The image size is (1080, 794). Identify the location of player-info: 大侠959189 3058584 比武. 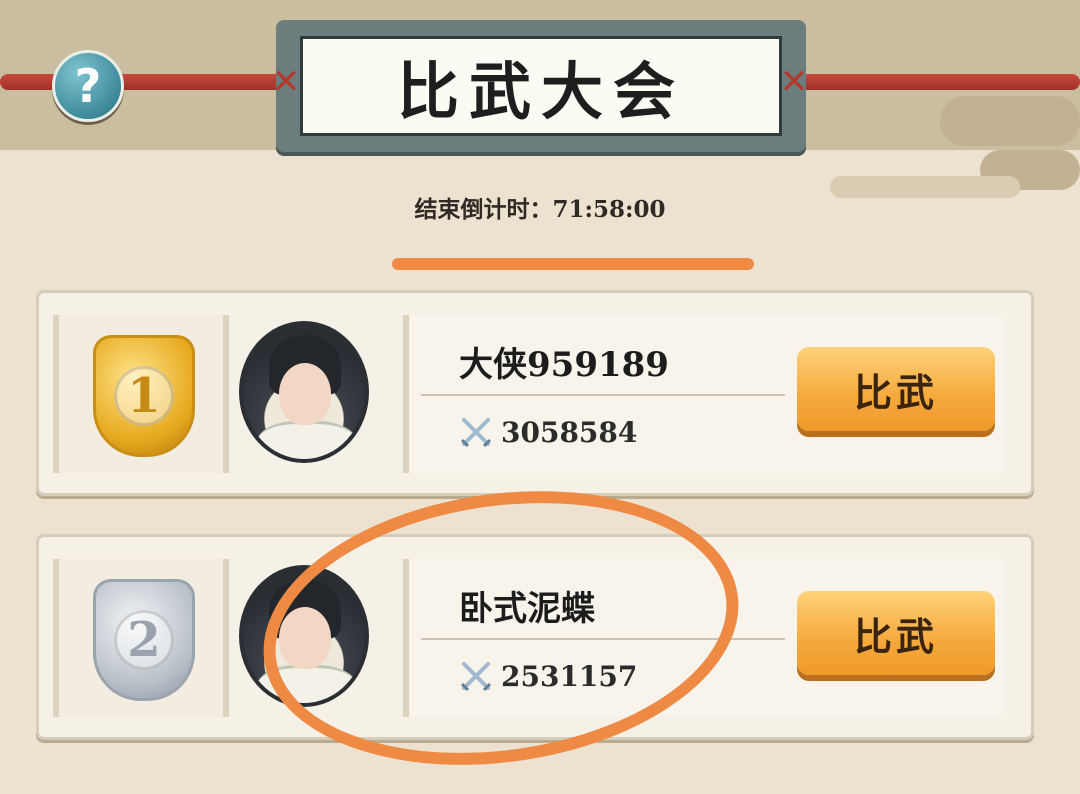
(703, 394).